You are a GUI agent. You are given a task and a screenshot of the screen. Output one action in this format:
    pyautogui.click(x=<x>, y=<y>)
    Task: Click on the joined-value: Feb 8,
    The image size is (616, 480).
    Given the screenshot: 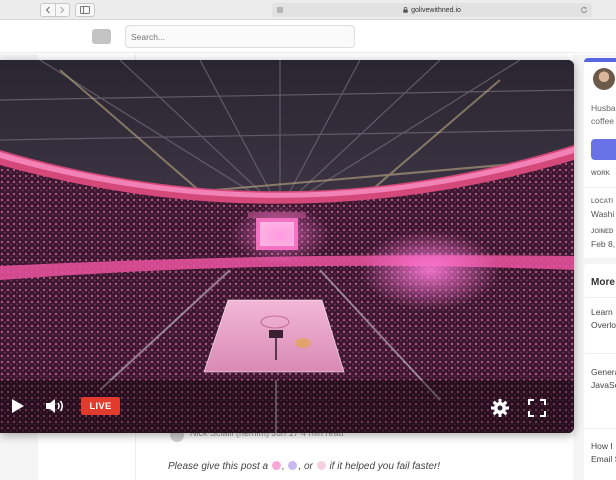 What is the action you would take?
    pyautogui.click(x=603, y=244)
    